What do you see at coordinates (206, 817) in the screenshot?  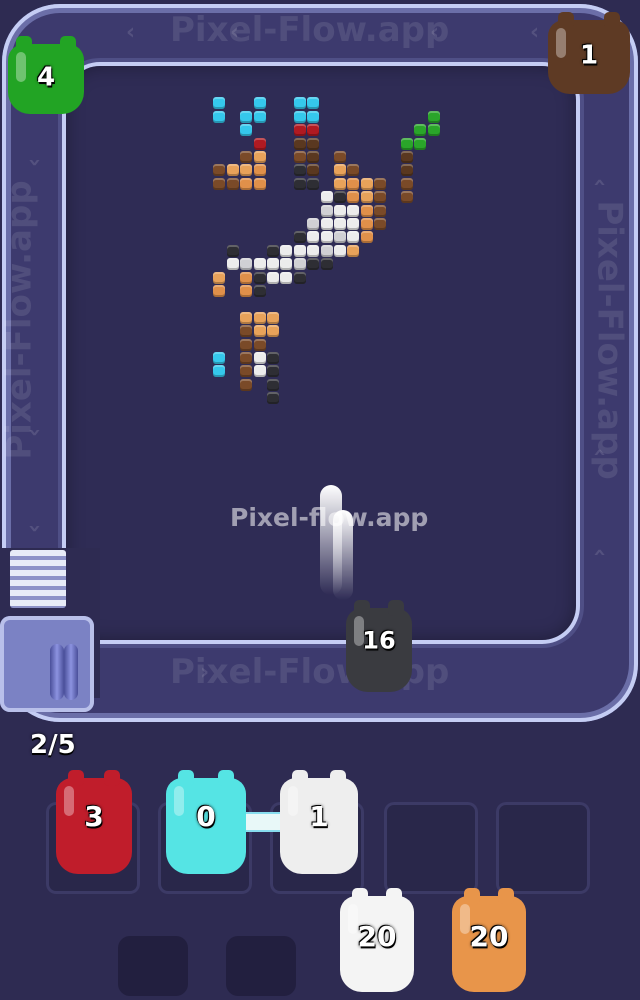 I see `creature-count: 0` at bounding box center [206, 817].